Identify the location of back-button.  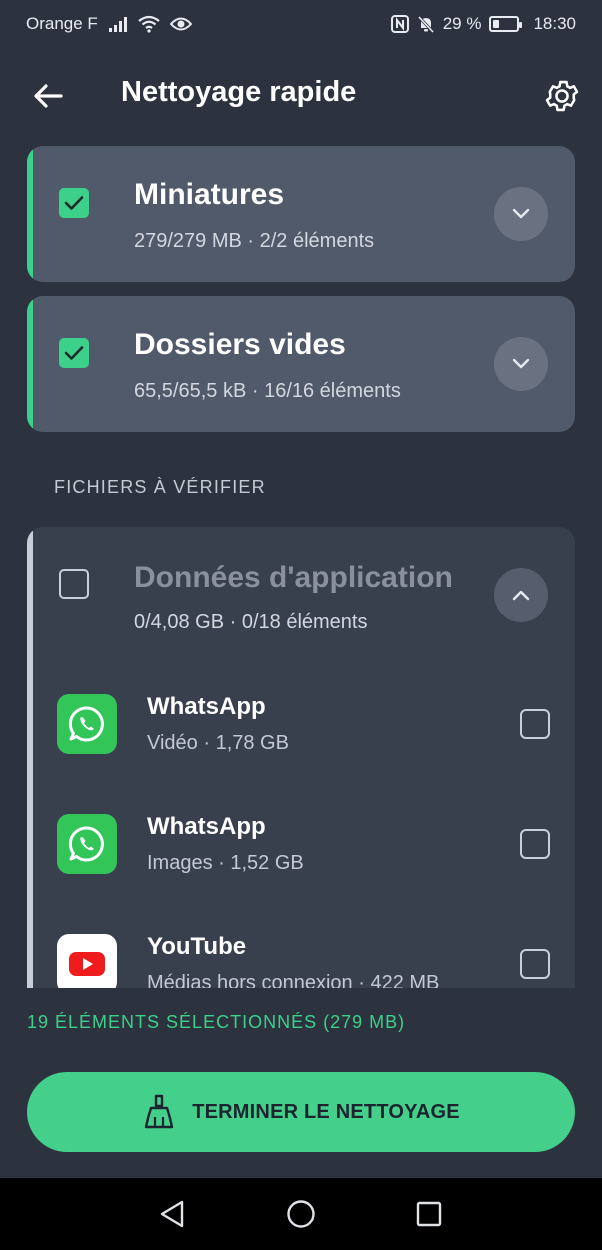
(48, 96).